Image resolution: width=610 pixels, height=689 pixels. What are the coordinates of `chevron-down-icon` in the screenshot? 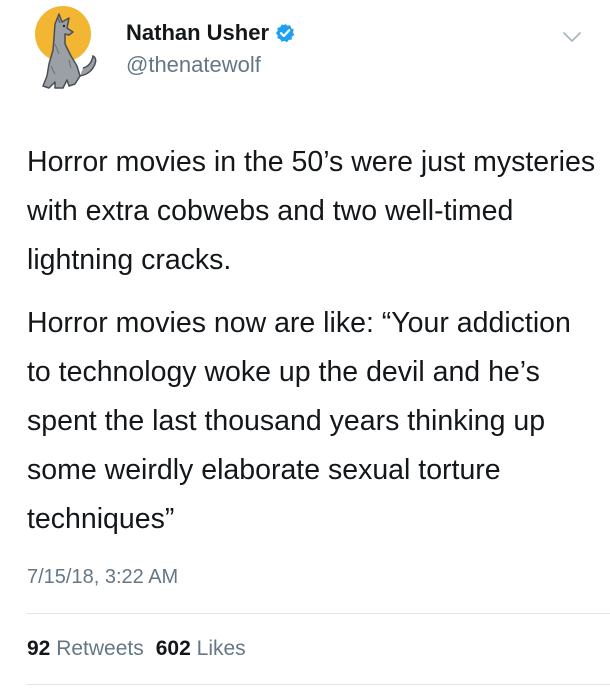 It's located at (572, 37).